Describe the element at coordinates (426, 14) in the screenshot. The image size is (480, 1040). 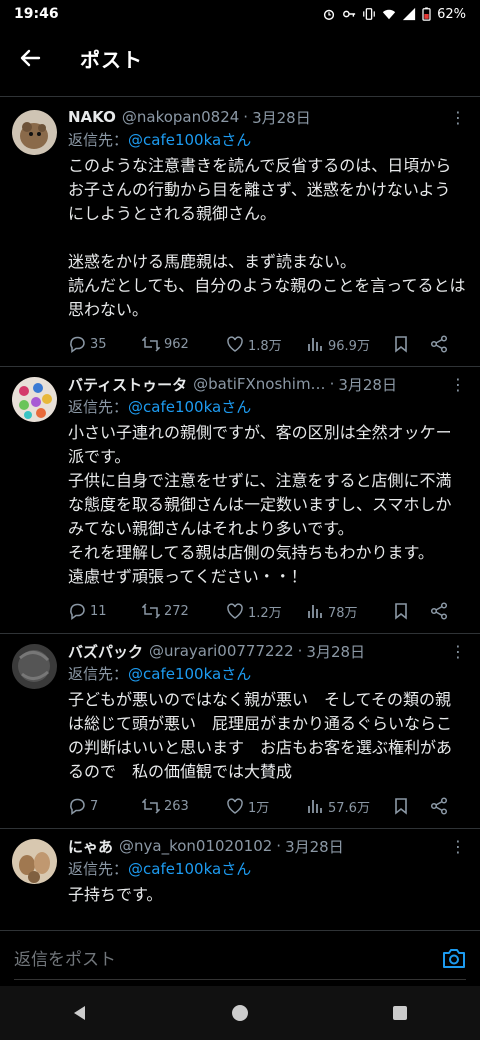
I see `battery-icon` at that location.